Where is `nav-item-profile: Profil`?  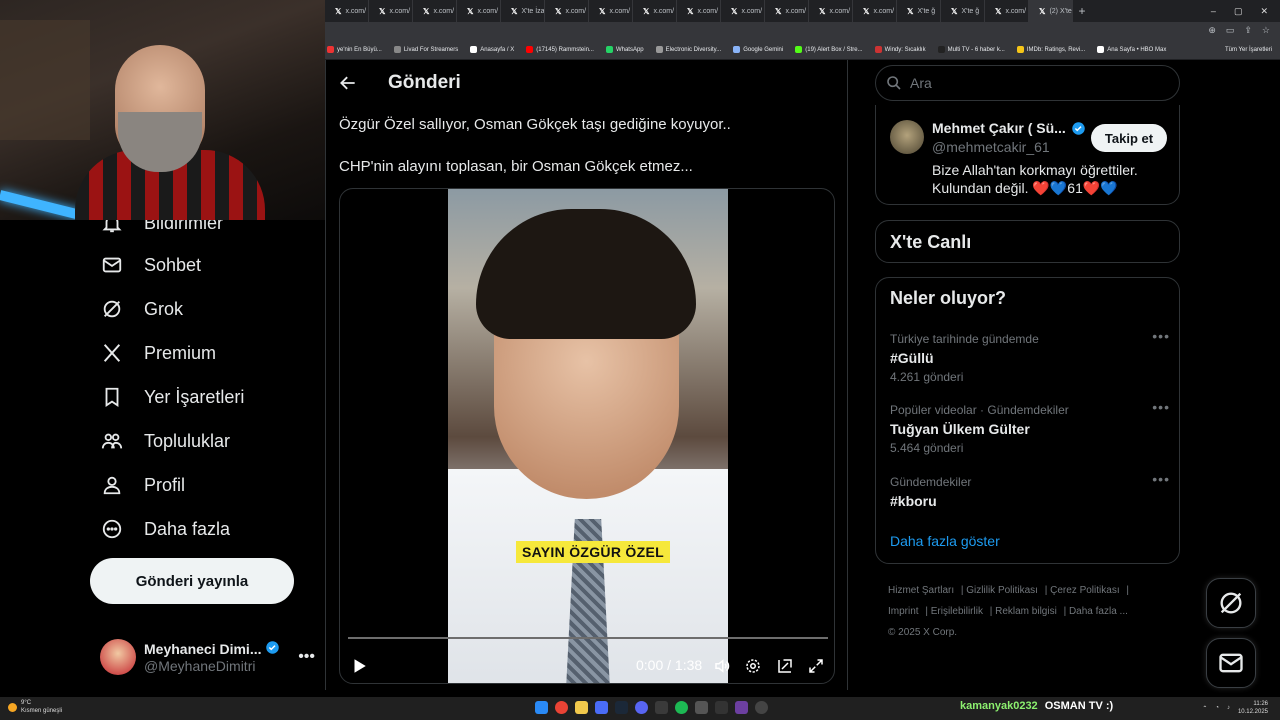
nav-item-profile: Profil is located at coordinates (142, 485).